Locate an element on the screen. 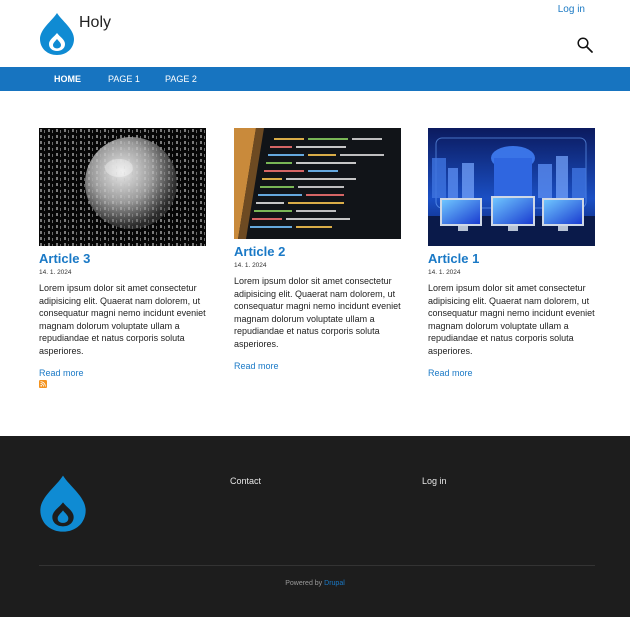  drupal-link: Drupal is located at coordinates (334, 583).